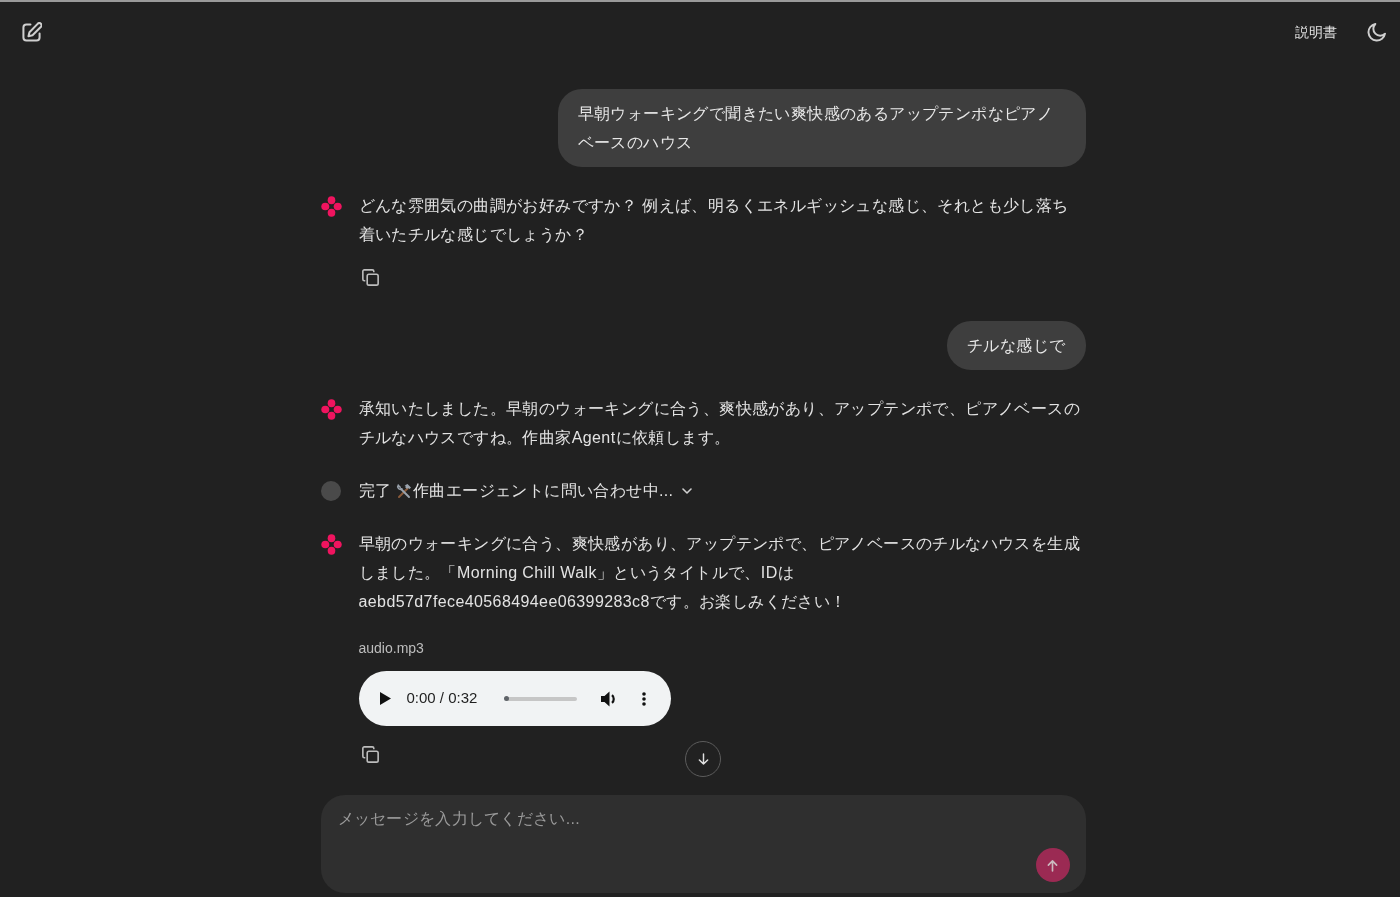 The width and height of the screenshot is (1400, 897). What do you see at coordinates (1016, 345) in the screenshot?
I see `user-message: チルな感じで` at bounding box center [1016, 345].